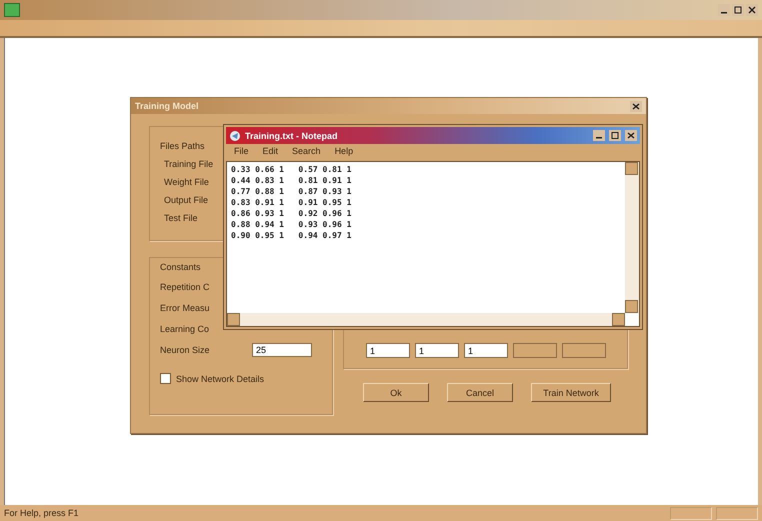 The height and width of the screenshot is (521, 762). I want to click on field-label: Error Measu, so click(185, 308).